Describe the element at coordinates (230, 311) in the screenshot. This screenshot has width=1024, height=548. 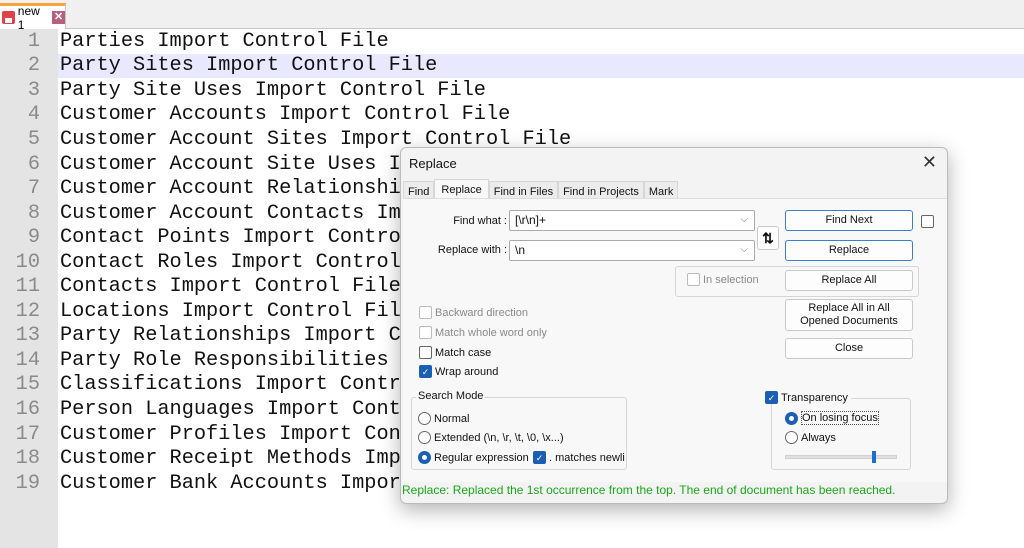
I see `line-text: Locations Import Control Fil` at that location.